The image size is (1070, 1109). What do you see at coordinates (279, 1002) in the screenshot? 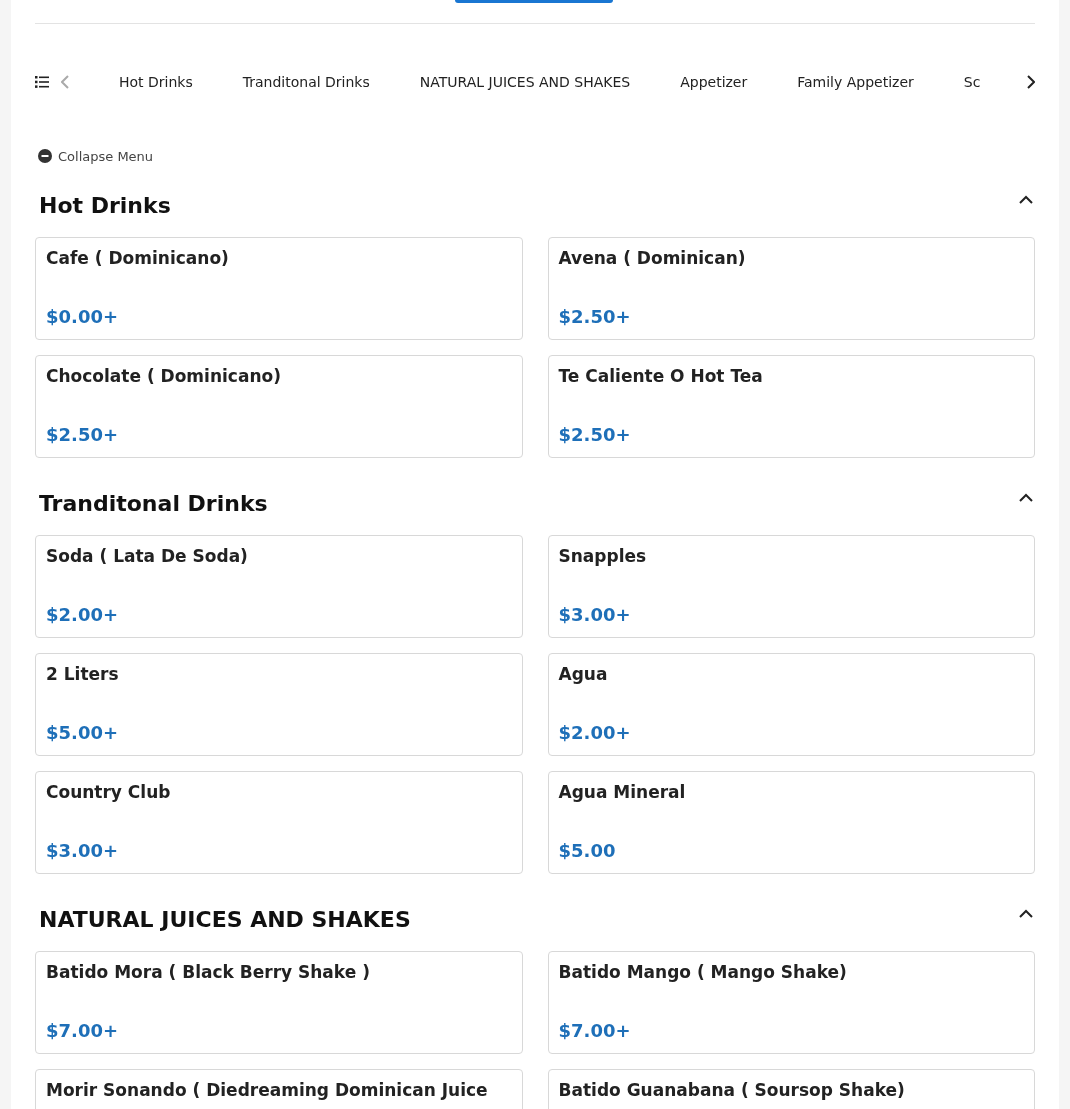
I see `menu-item-card: Batido Mora ( Black Berry Shake ) $7.00+` at bounding box center [279, 1002].